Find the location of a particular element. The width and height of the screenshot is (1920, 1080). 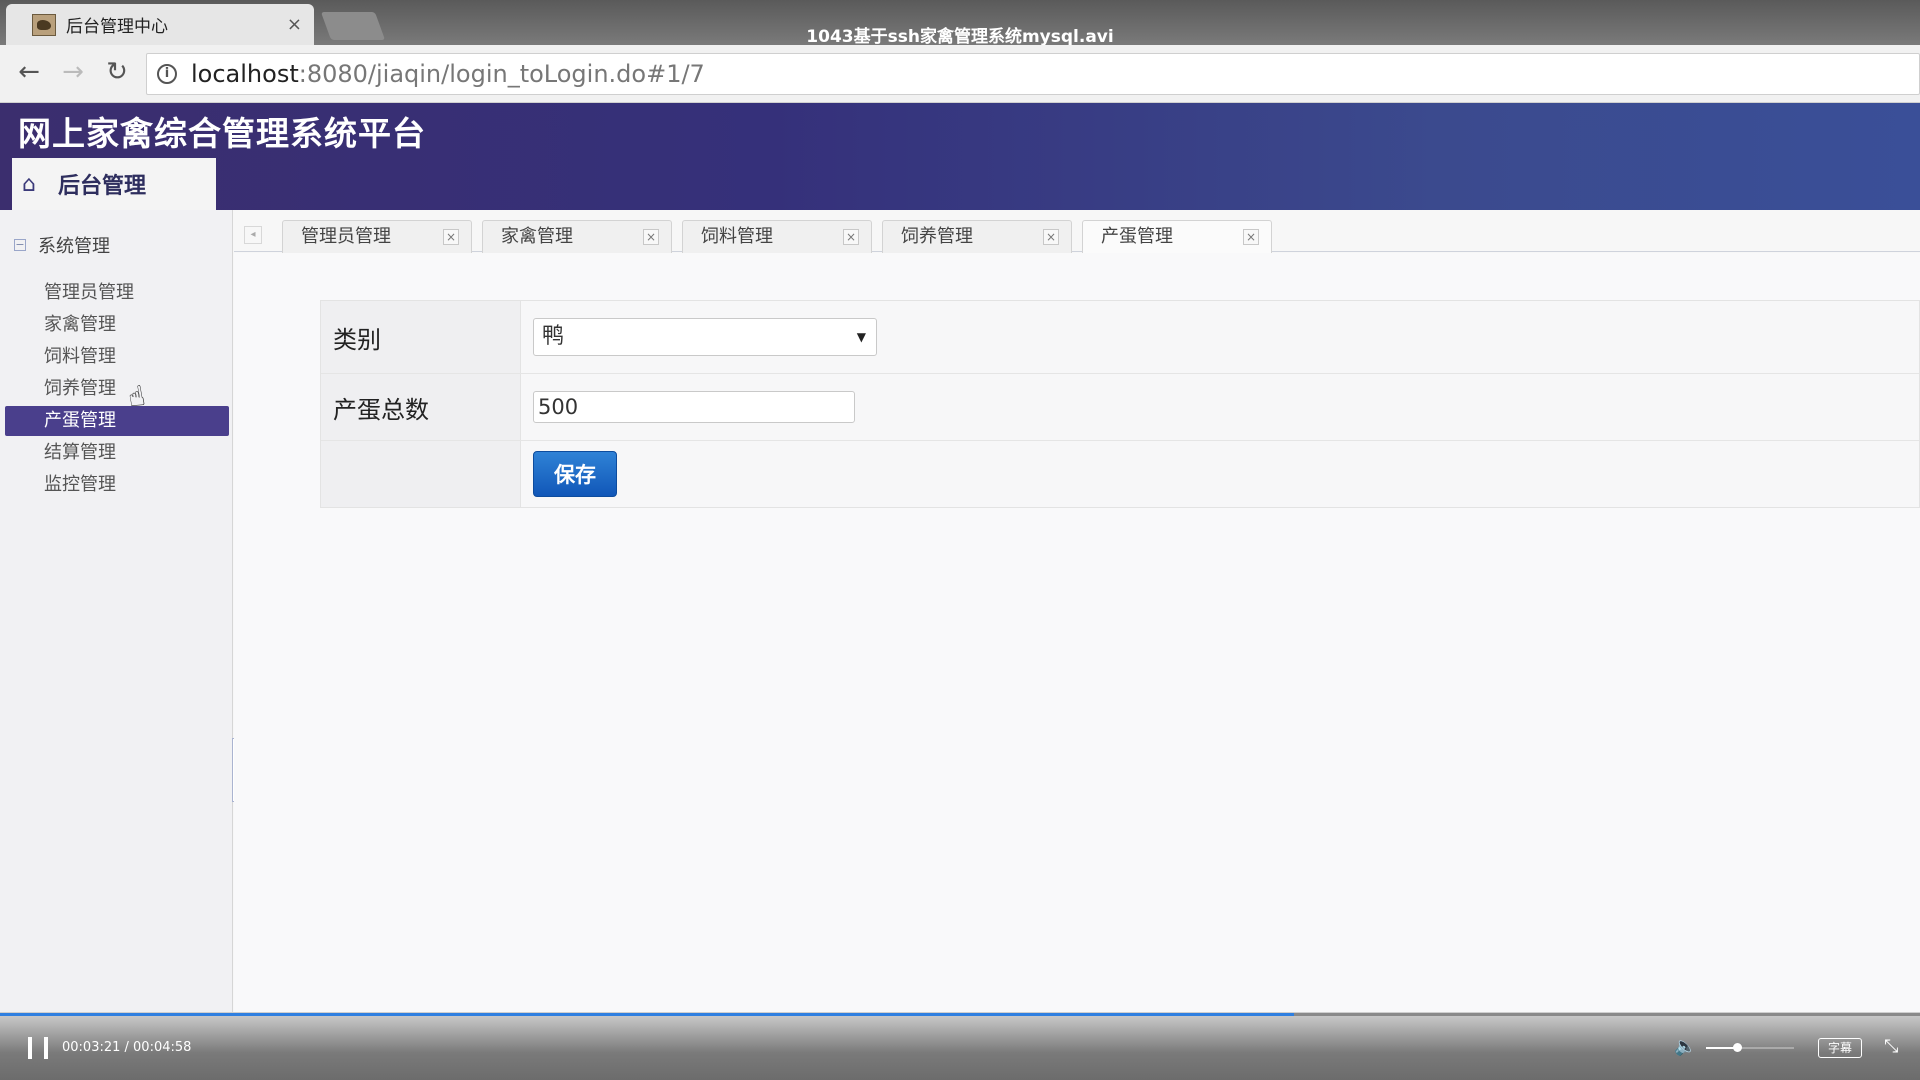

tab-label: 管理员管理 is located at coordinates (346, 236).